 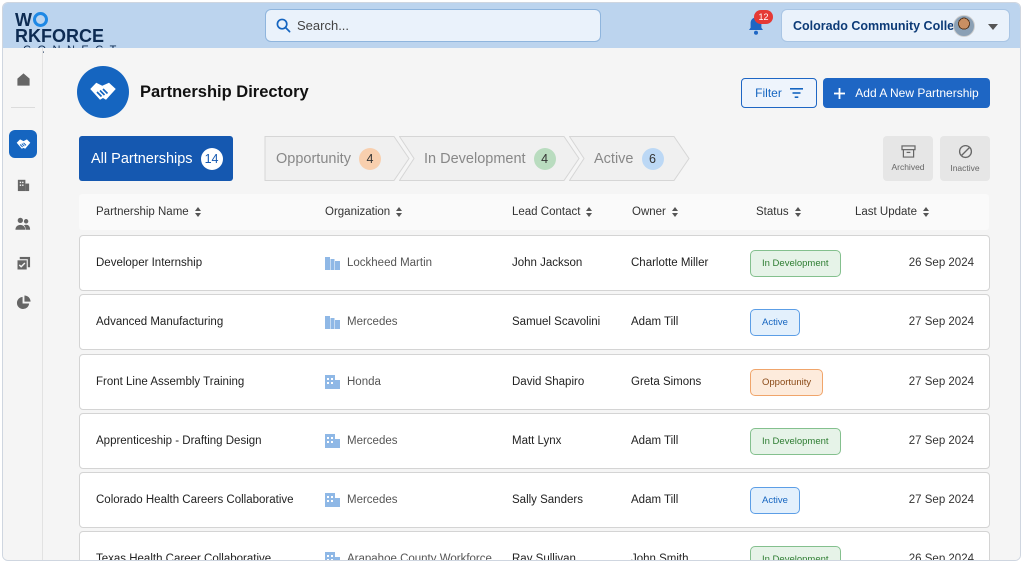 I want to click on lead-contact: Matt Lynx, so click(x=537, y=441).